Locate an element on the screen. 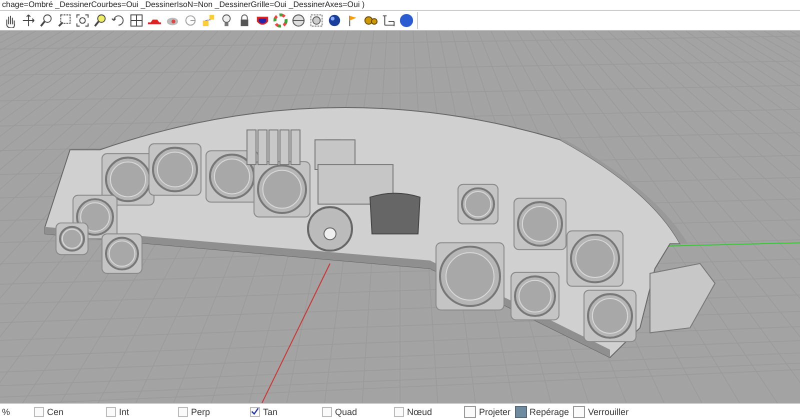 The height and width of the screenshot is (419, 800). zoom-selected-icon is located at coordinates (100, 20).